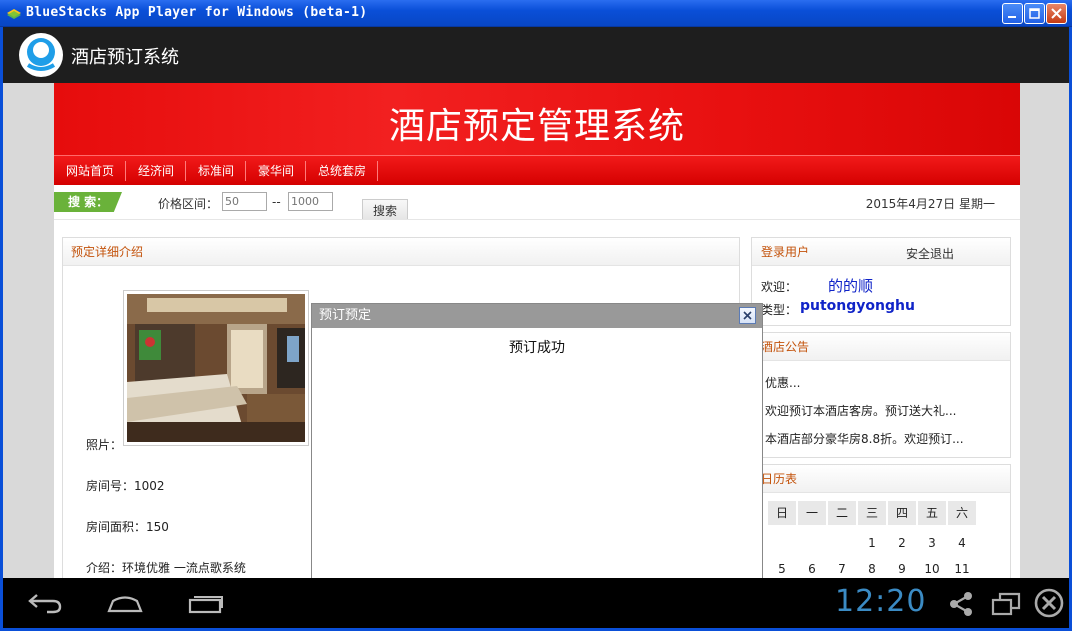 The image size is (1072, 631). What do you see at coordinates (932, 569) in the screenshot?
I see `calendar-day: 10` at bounding box center [932, 569].